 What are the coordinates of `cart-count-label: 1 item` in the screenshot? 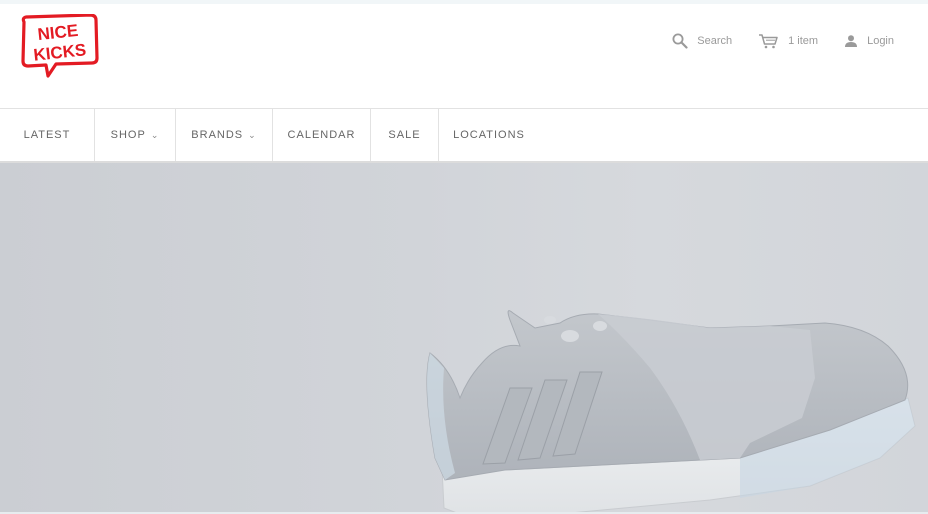 It's located at (803, 41).